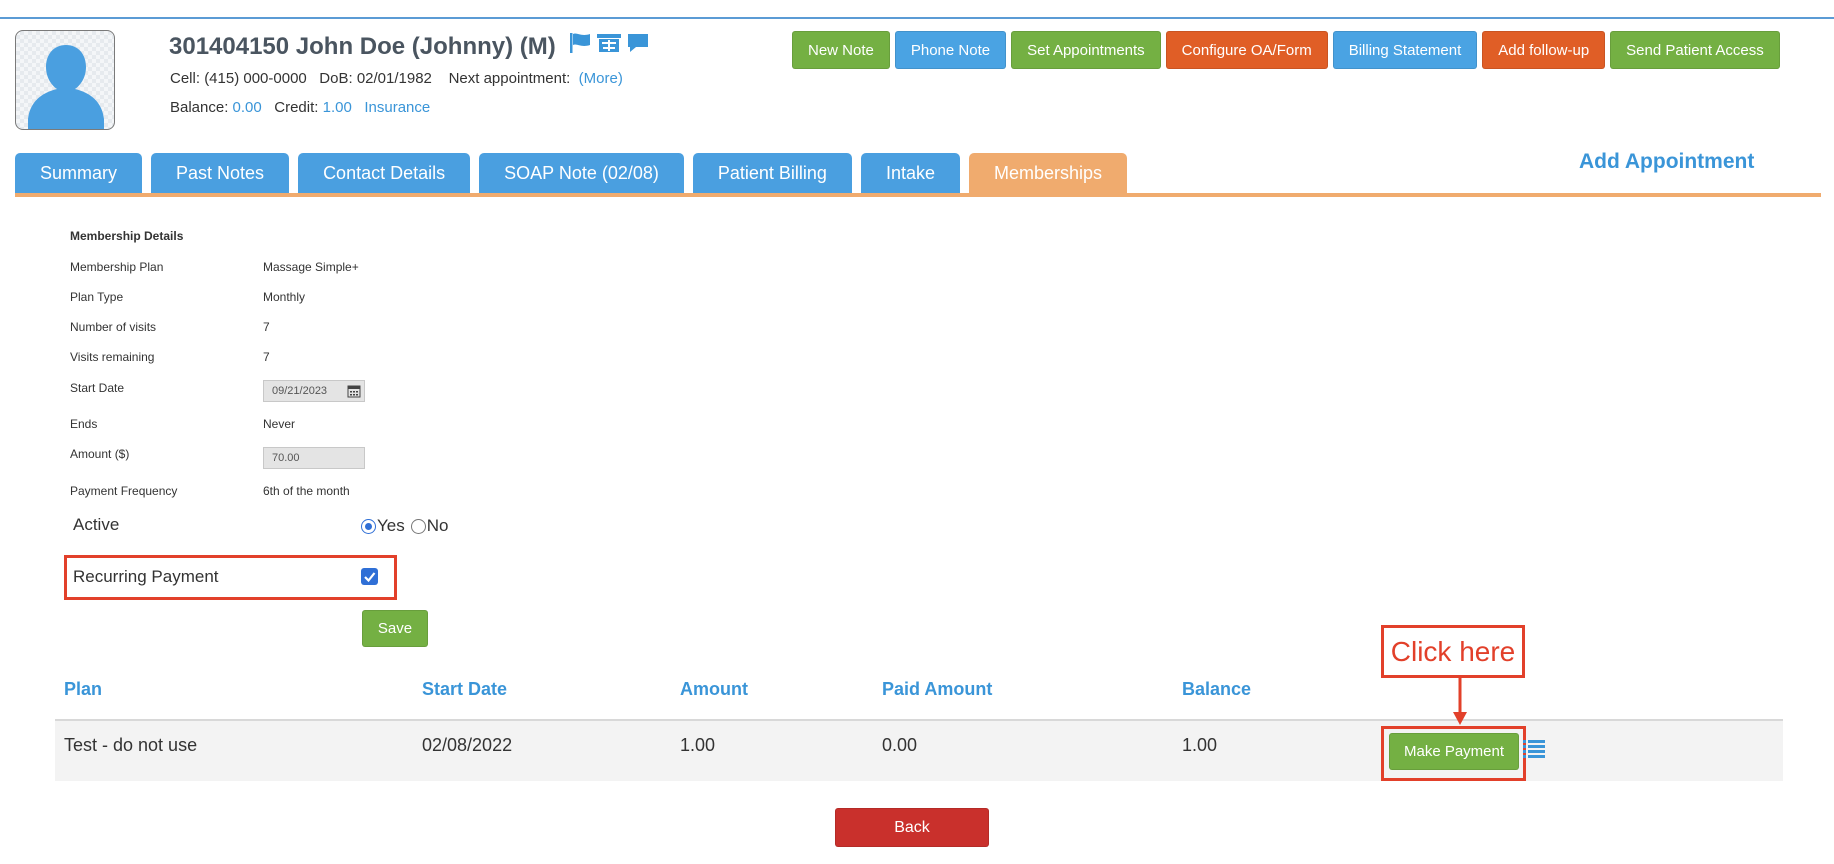 This screenshot has width=1834, height=864. I want to click on billing-statement-button: Billing Statement, so click(1405, 50).